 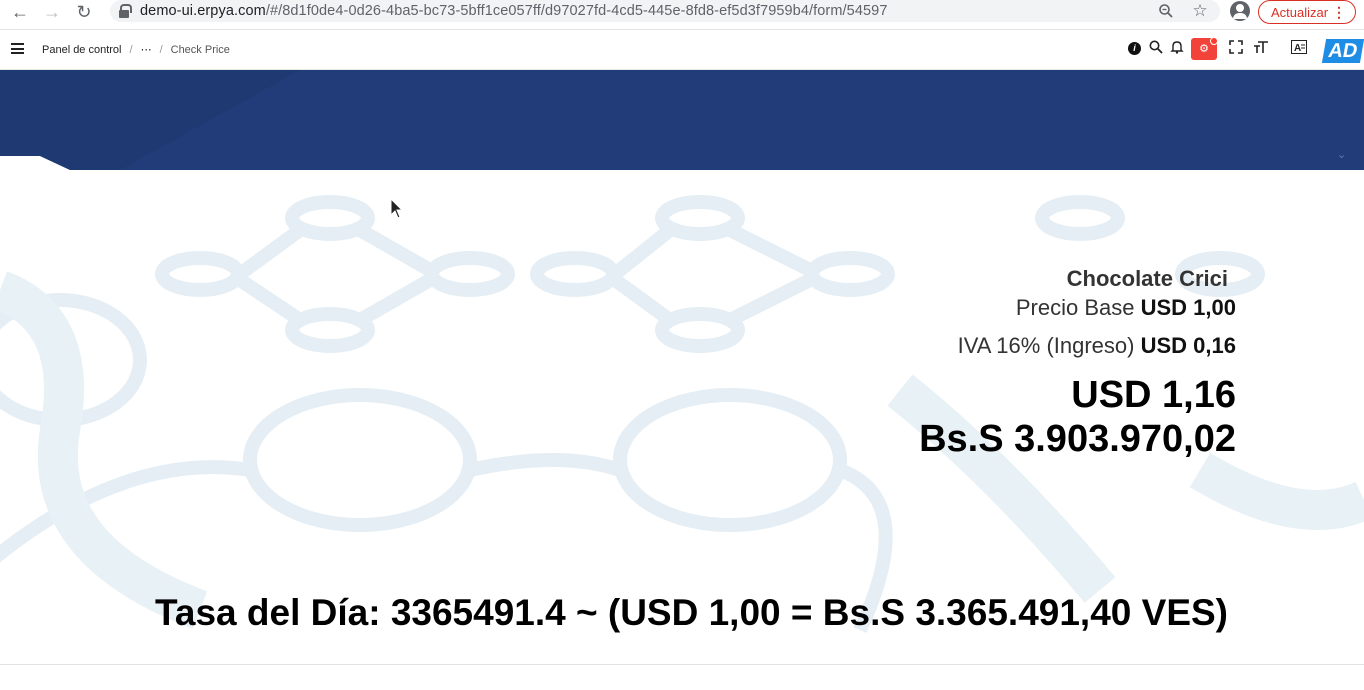 What do you see at coordinates (125, 11) in the screenshot?
I see `lock-icon` at bounding box center [125, 11].